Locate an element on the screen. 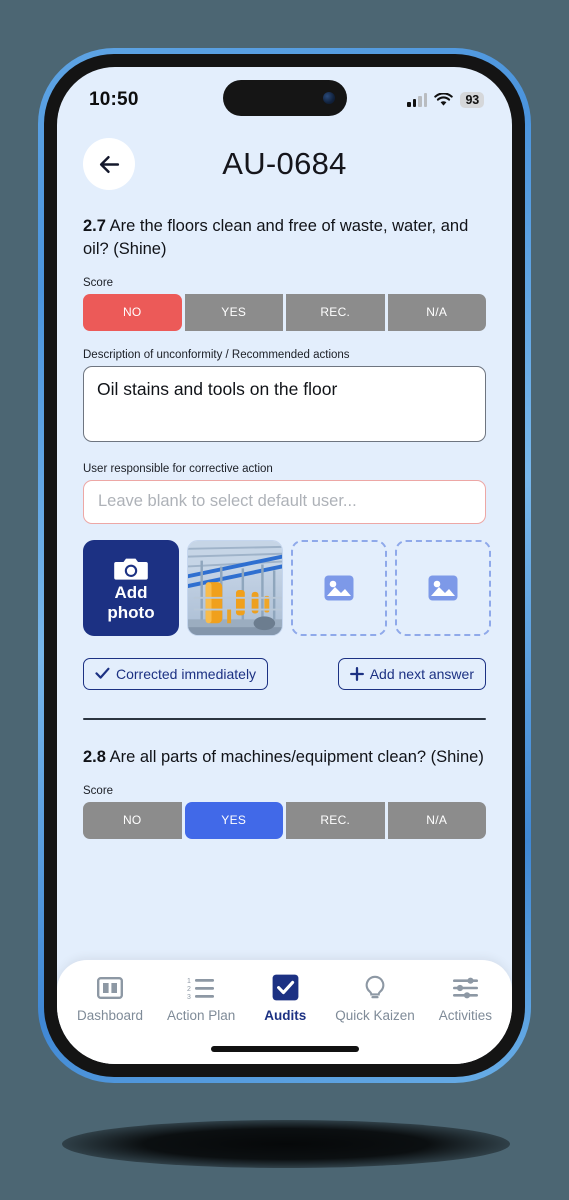 Image resolution: width=569 pixels, height=1200 pixels. photo-thumbnail is located at coordinates (235, 587).